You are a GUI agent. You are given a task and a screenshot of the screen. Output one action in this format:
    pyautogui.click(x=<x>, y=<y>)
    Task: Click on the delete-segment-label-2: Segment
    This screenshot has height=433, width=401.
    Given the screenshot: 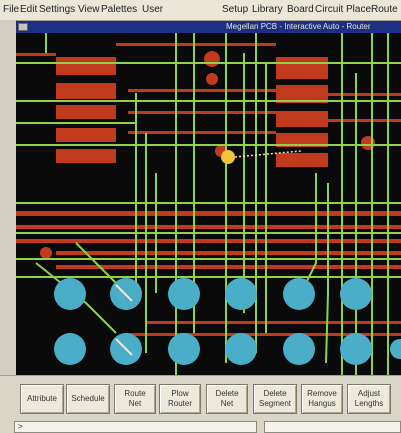 What is the action you would take?
    pyautogui.click(x=275, y=403)
    